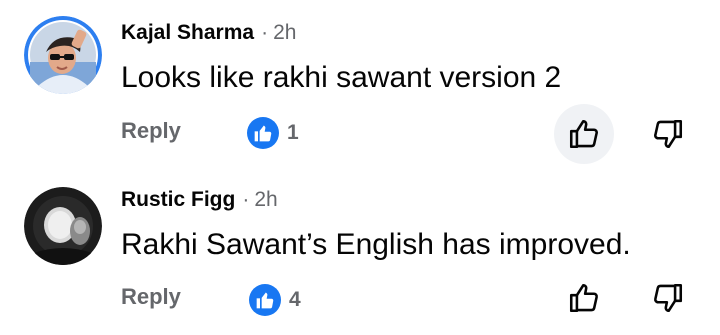  What do you see at coordinates (178, 199) in the screenshot?
I see `author-name: Rustic Figg` at bounding box center [178, 199].